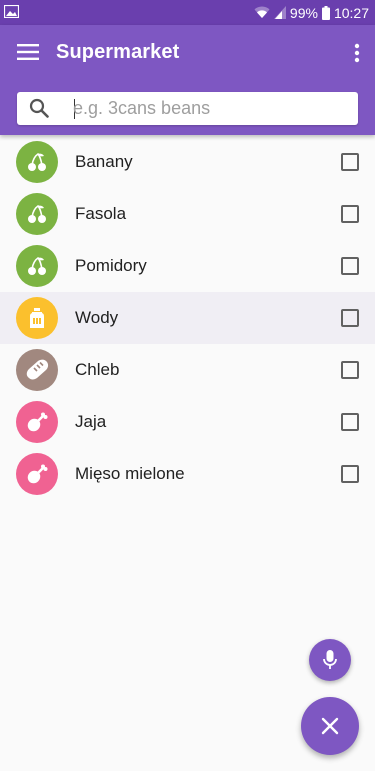 The height and width of the screenshot is (771, 375). Describe the element at coordinates (104, 161) in the screenshot. I see `item-label: Banany` at that location.